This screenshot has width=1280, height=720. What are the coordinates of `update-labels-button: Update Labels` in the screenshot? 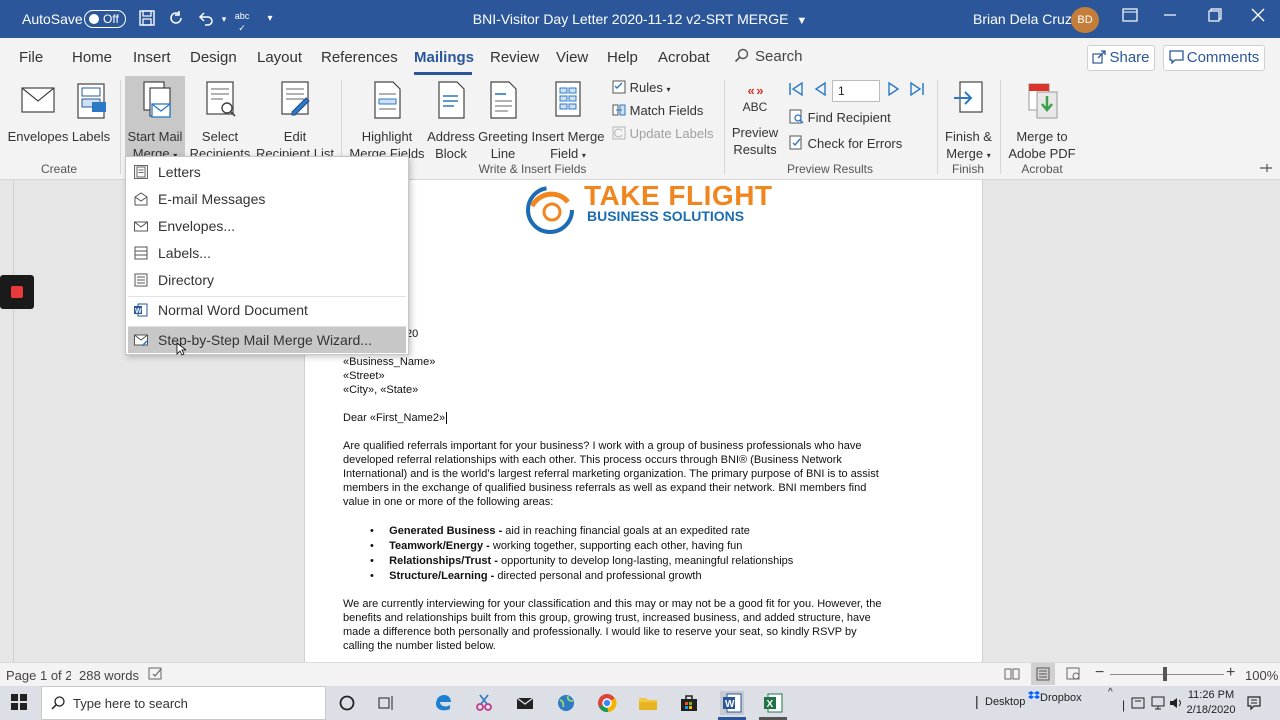 It's located at (662, 133).